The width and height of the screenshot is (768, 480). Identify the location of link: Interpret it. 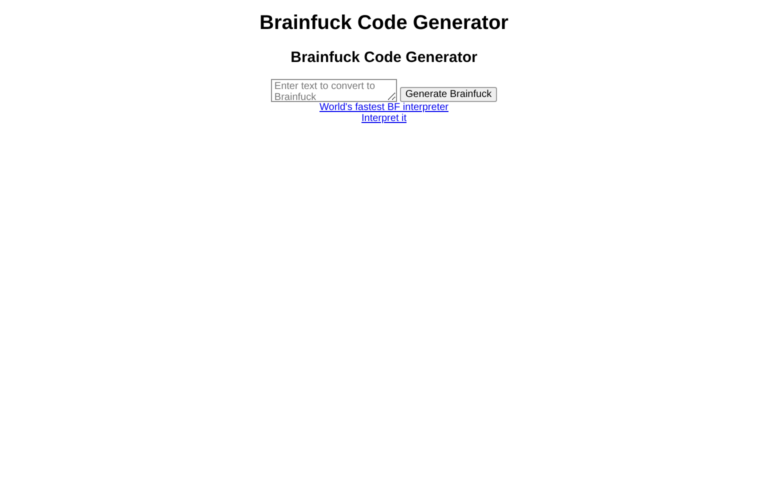
(384, 118).